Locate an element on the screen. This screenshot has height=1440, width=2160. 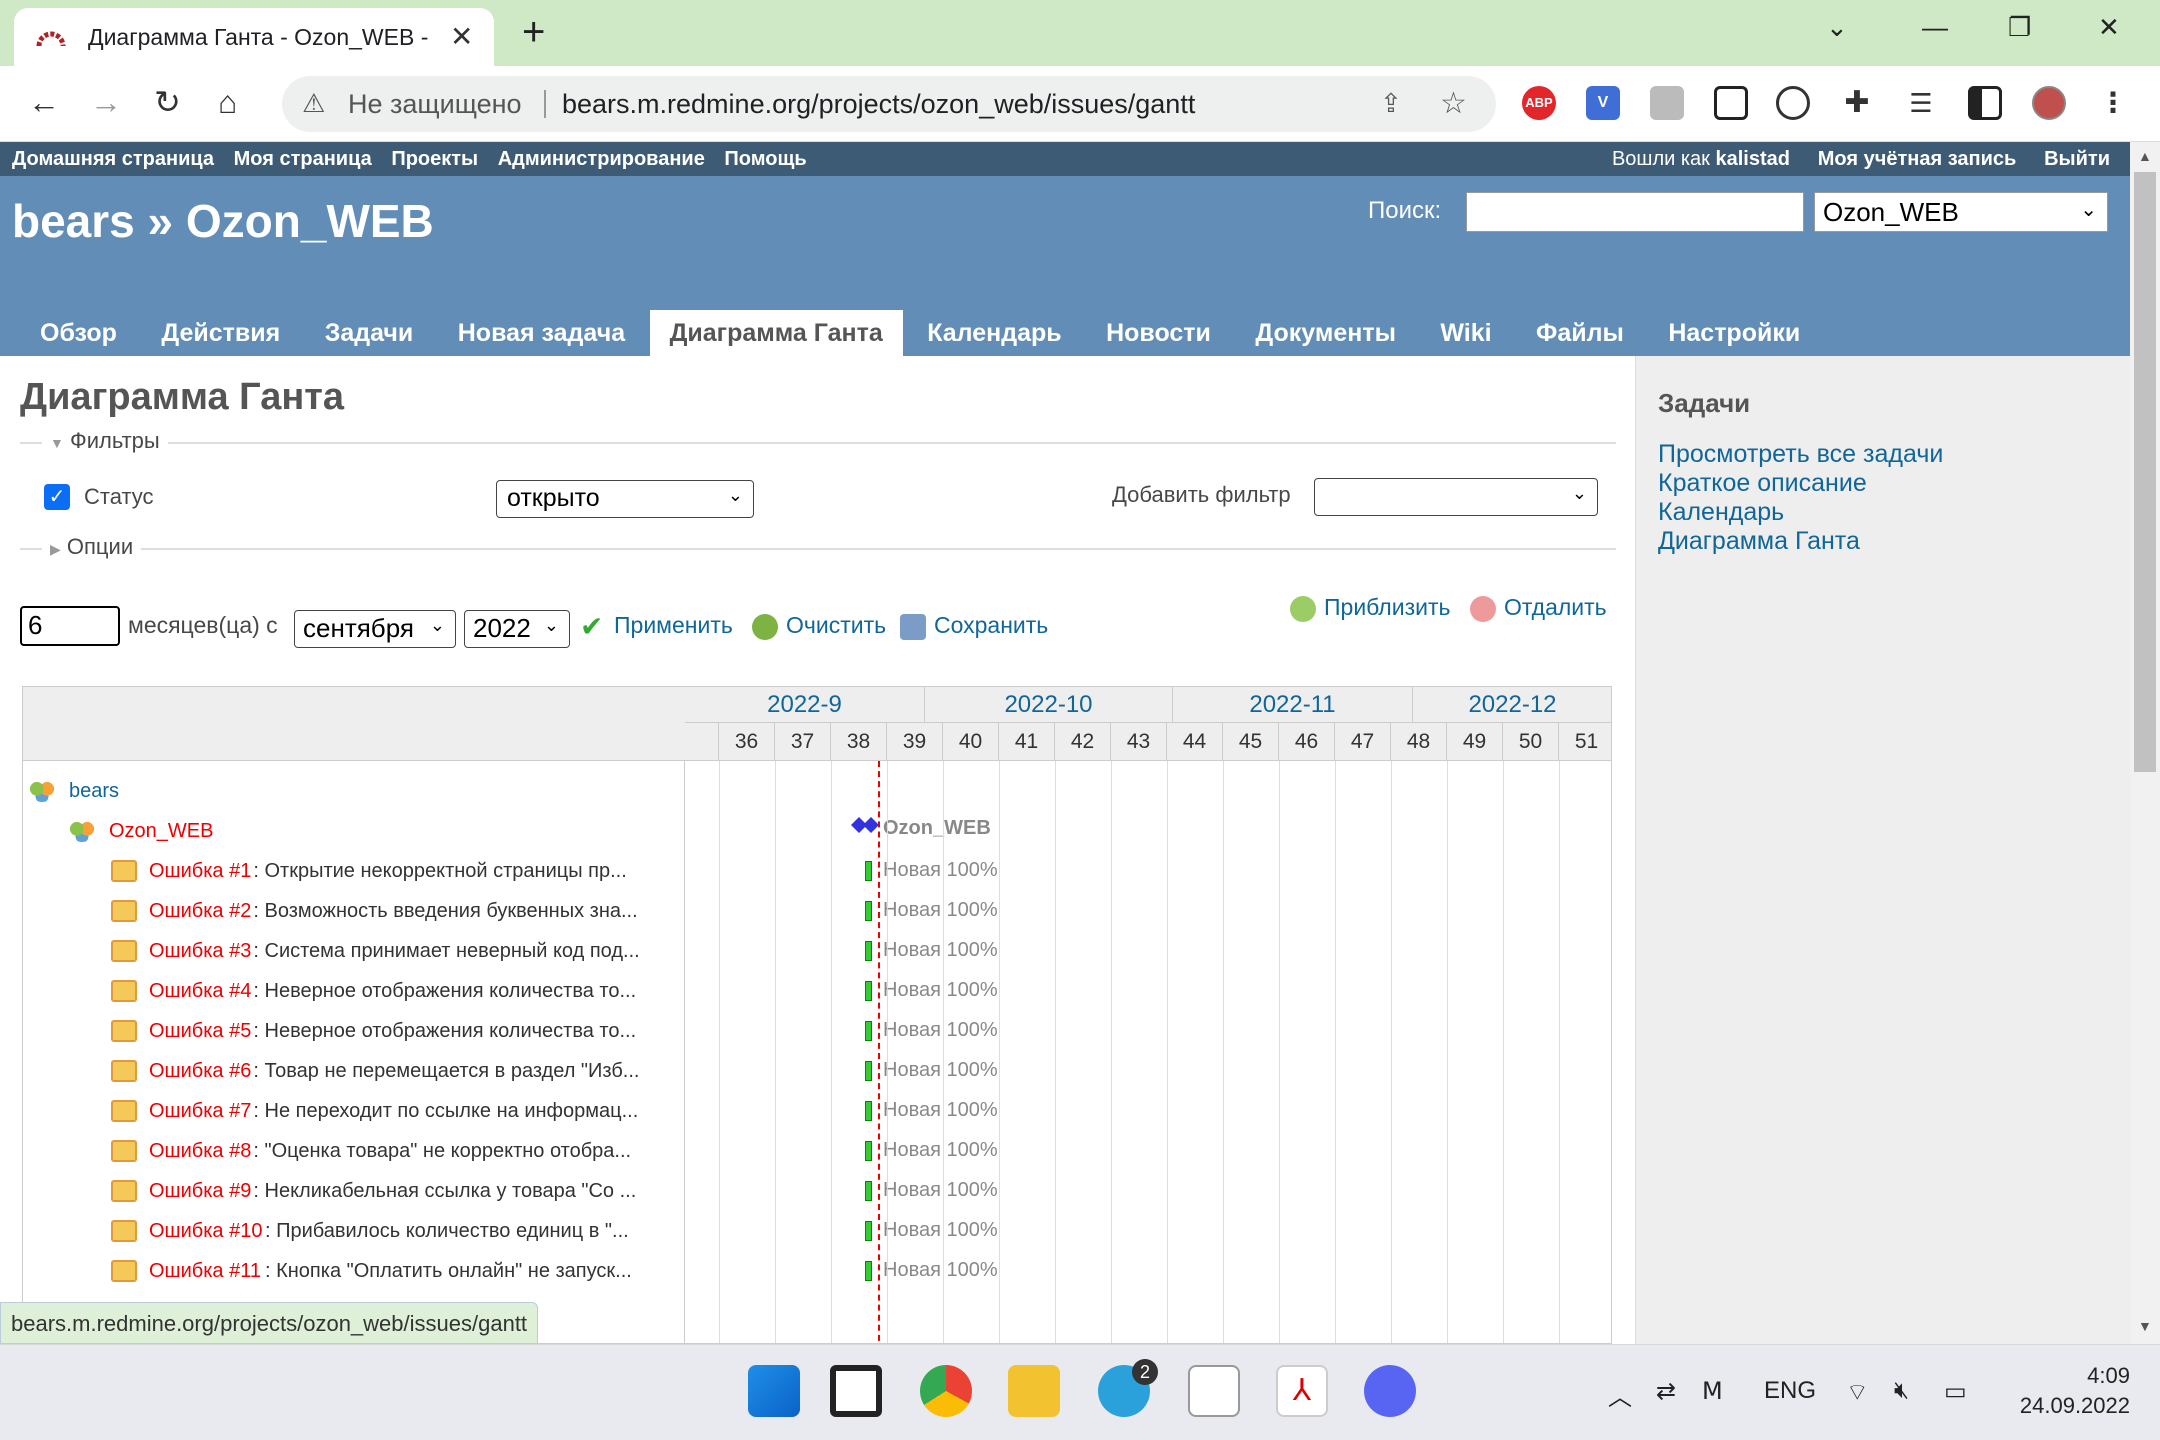
tab-news: Новости is located at coordinates (1158, 333).